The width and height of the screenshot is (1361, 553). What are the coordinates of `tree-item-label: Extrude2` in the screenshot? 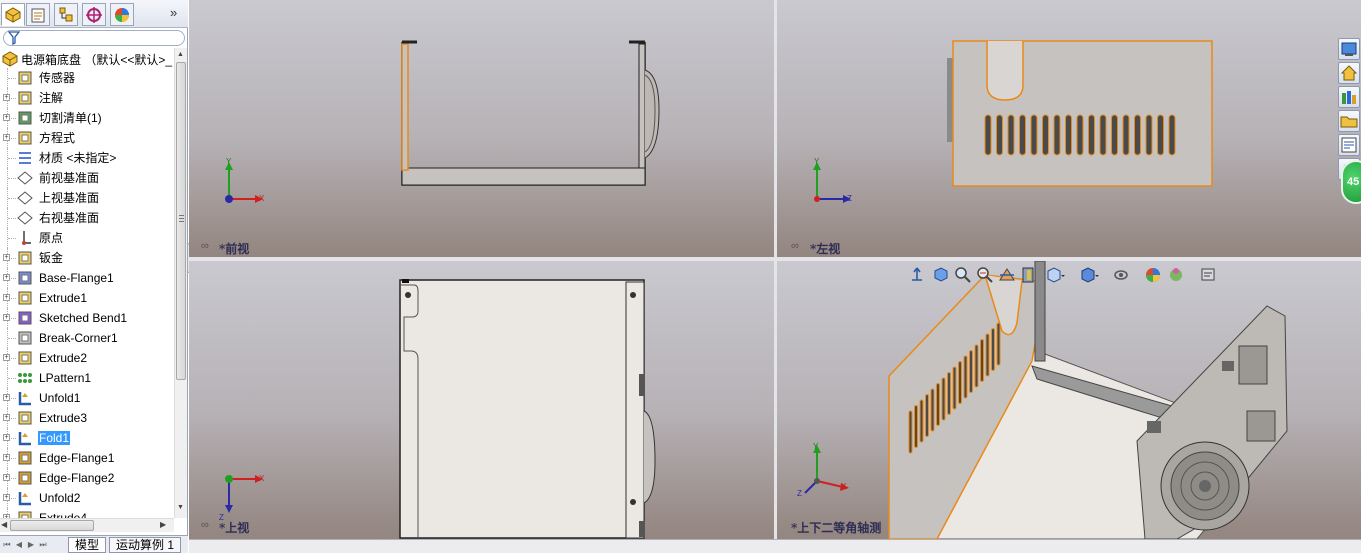 It's located at (63, 358).